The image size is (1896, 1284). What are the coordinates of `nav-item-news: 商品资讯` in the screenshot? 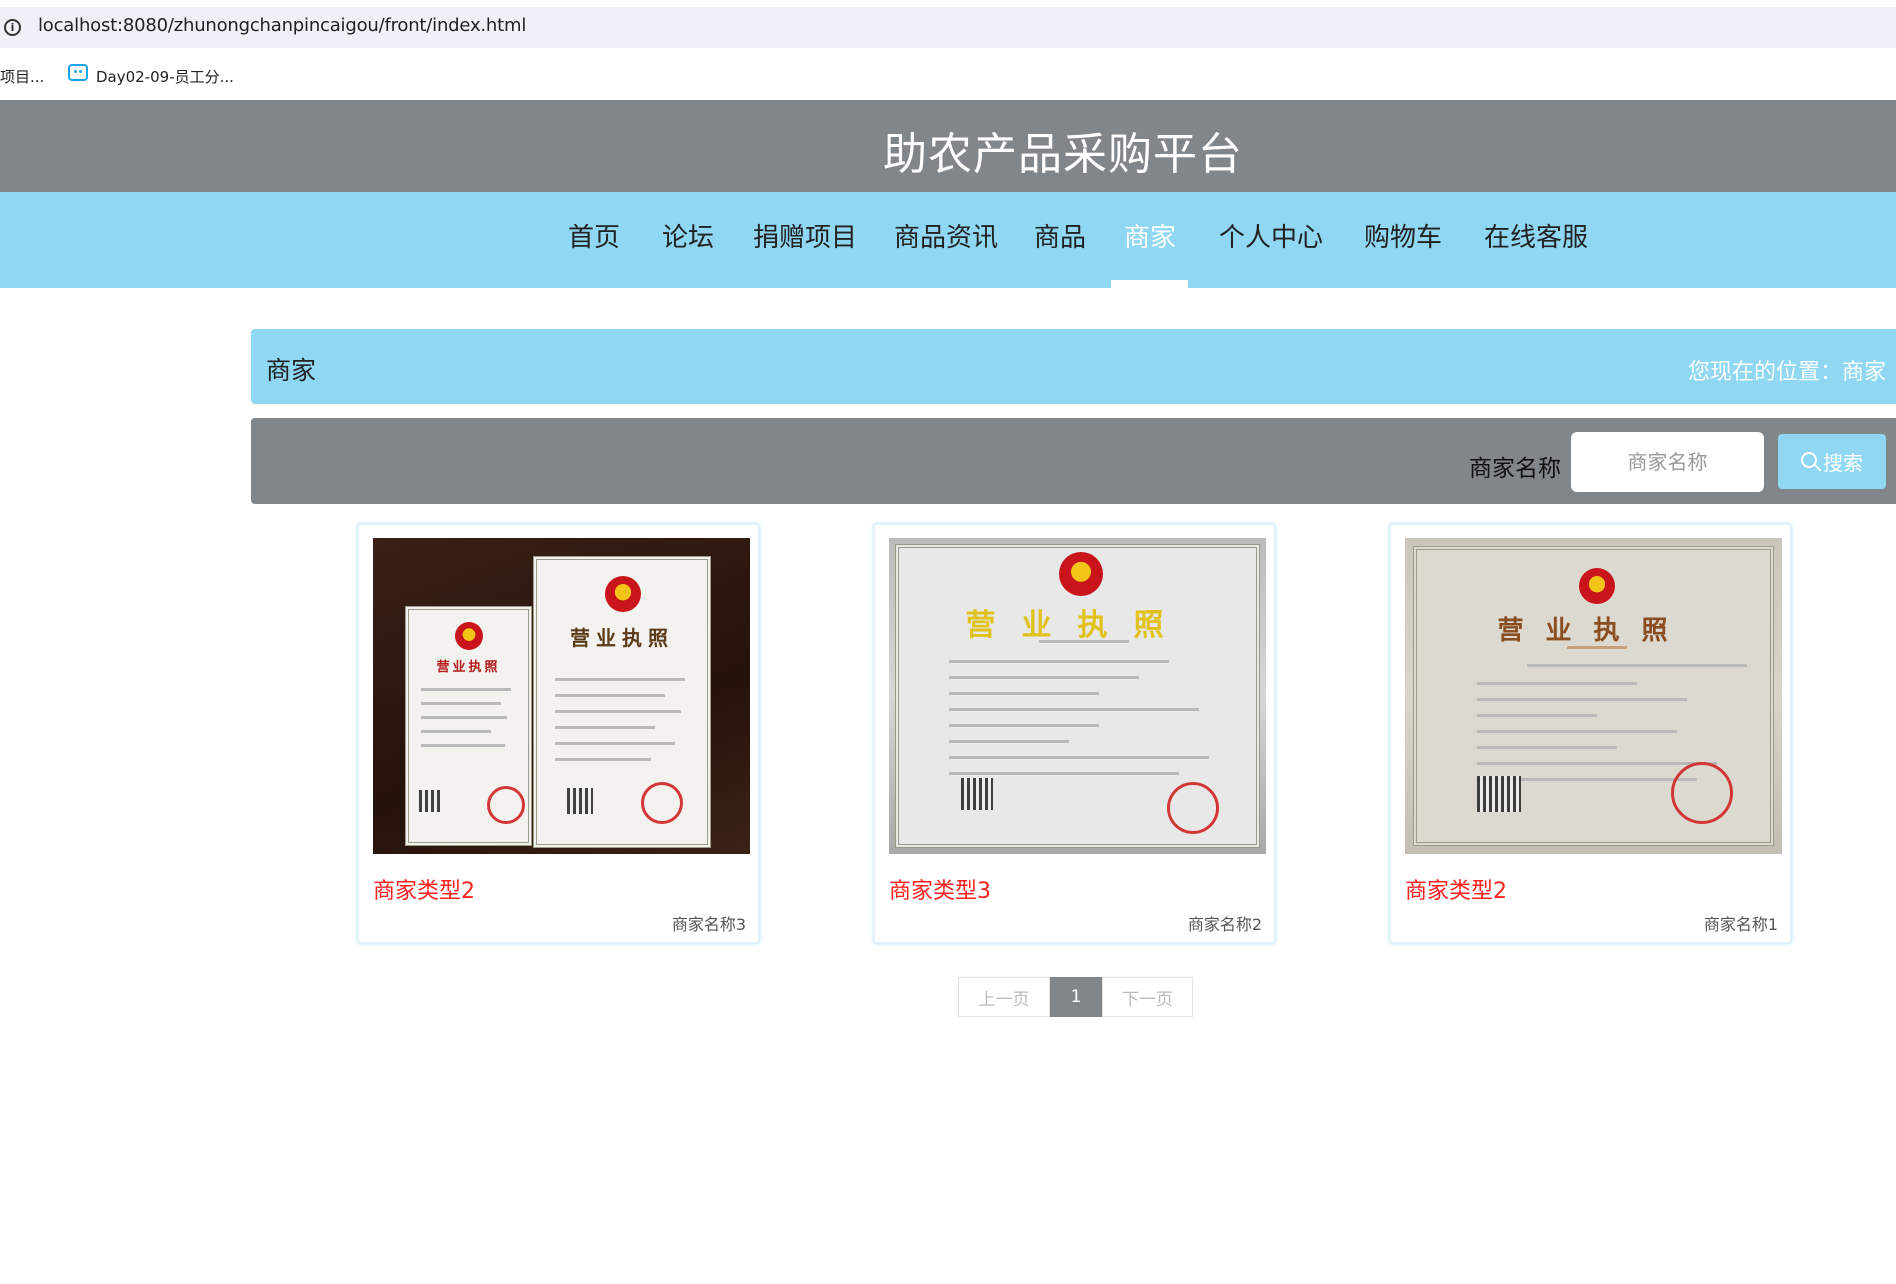 It's located at (946, 235).